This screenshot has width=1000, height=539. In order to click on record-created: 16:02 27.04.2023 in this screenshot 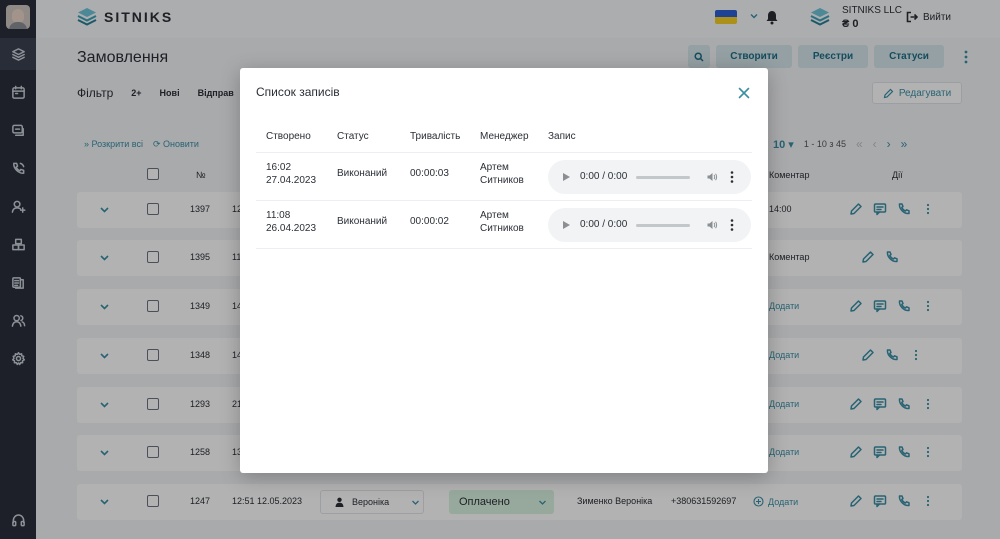, I will do `click(291, 174)`.